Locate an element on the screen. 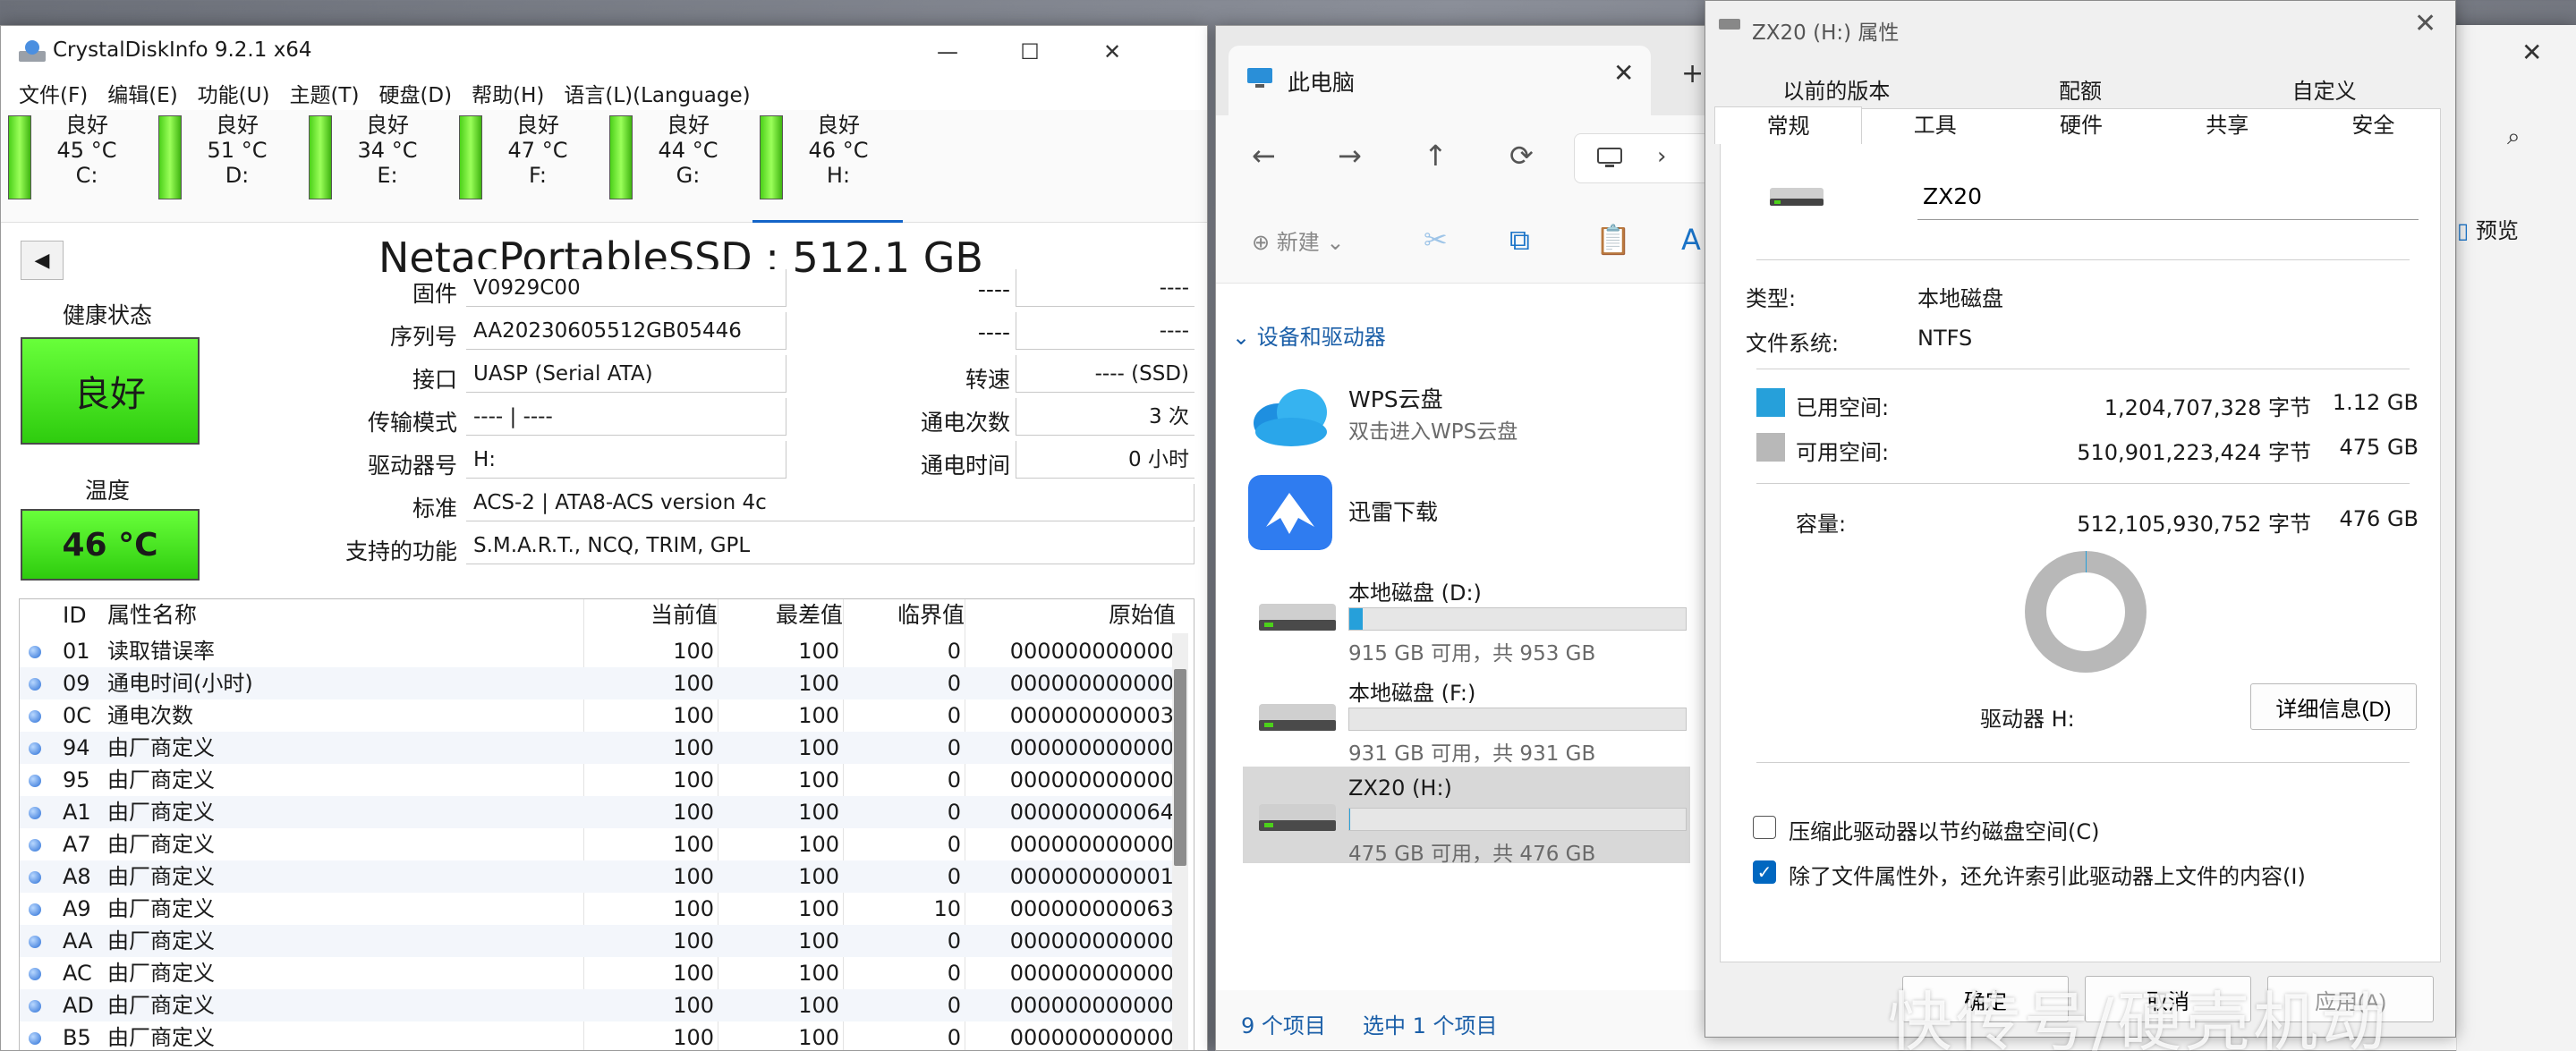 The image size is (2576, 1051). drive-tab-h: 良好 46 °C H: is located at coordinates (827, 166).